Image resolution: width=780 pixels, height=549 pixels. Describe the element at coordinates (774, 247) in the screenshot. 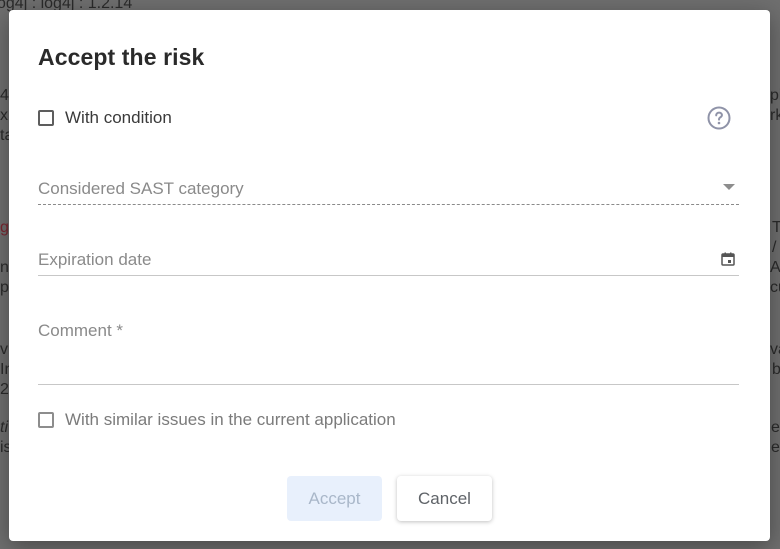

I see `bg-text: /` at that location.